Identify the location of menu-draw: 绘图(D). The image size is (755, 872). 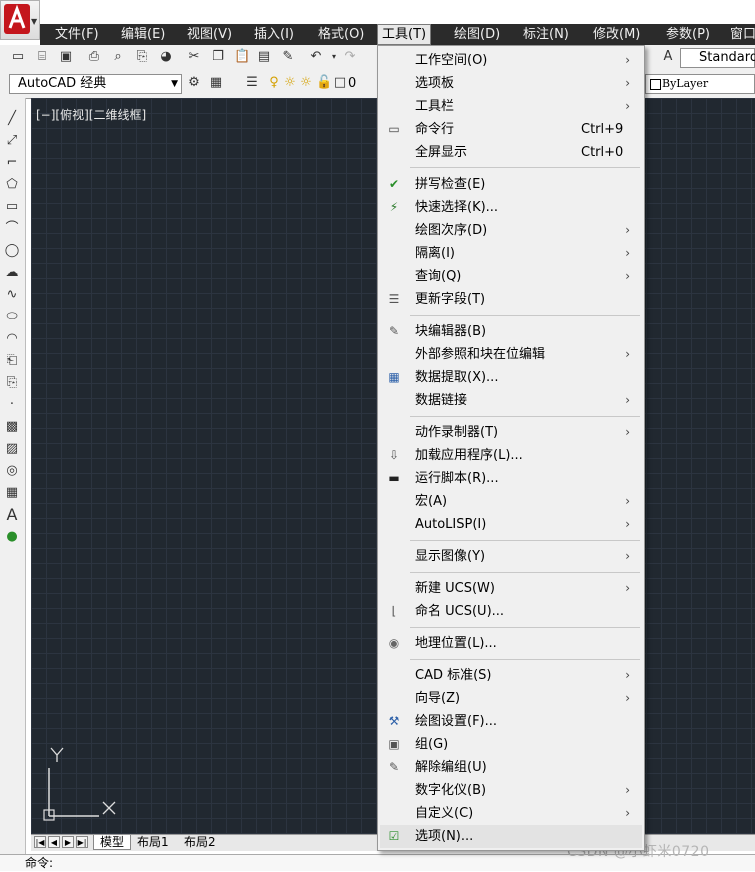
(477, 34).